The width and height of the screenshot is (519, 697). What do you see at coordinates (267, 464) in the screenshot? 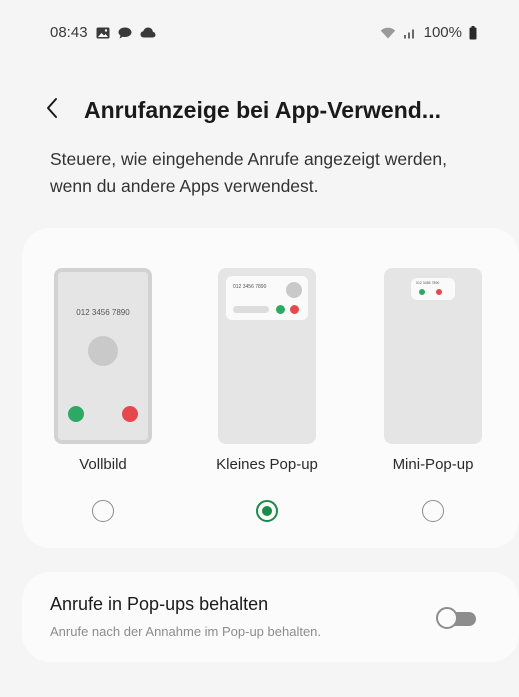
I see `option-label: Kleines Pop-up` at bounding box center [267, 464].